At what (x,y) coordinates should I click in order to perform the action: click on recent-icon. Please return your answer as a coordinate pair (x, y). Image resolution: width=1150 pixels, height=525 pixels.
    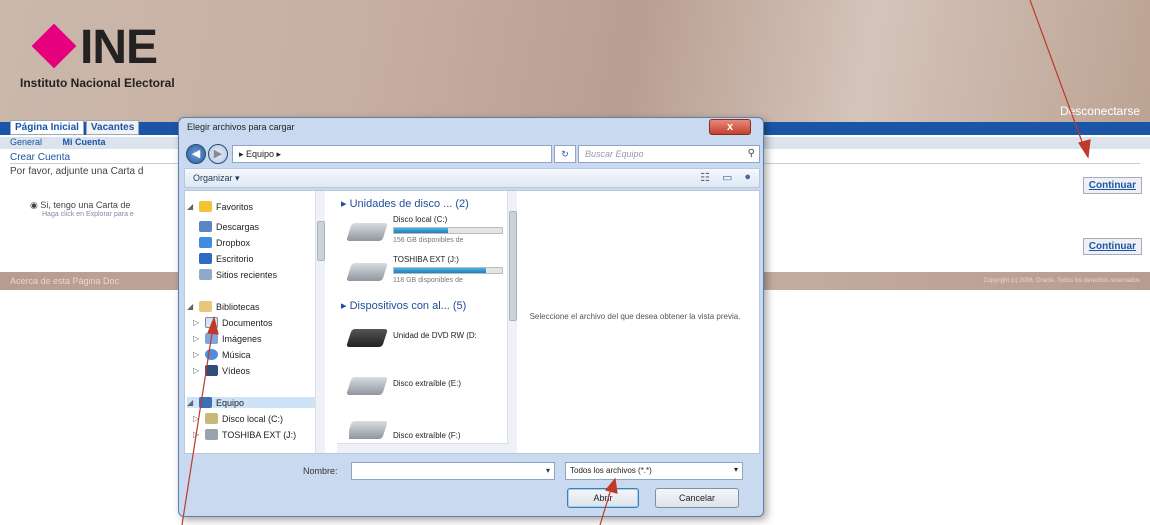
    Looking at the image, I should click on (205, 274).